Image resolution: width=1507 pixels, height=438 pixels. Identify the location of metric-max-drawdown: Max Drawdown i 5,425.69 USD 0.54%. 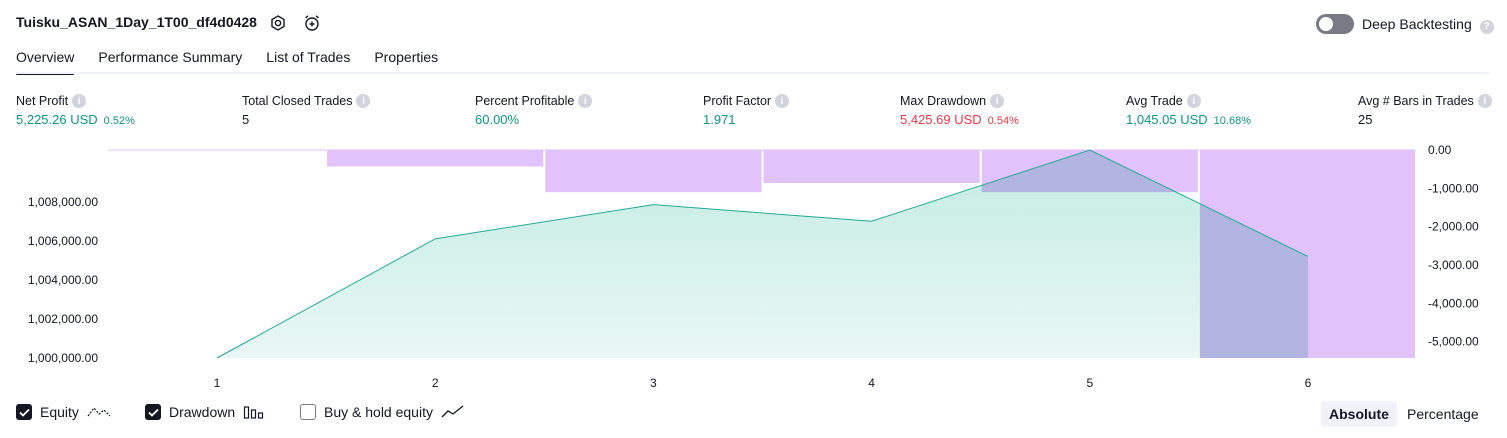
(959, 110).